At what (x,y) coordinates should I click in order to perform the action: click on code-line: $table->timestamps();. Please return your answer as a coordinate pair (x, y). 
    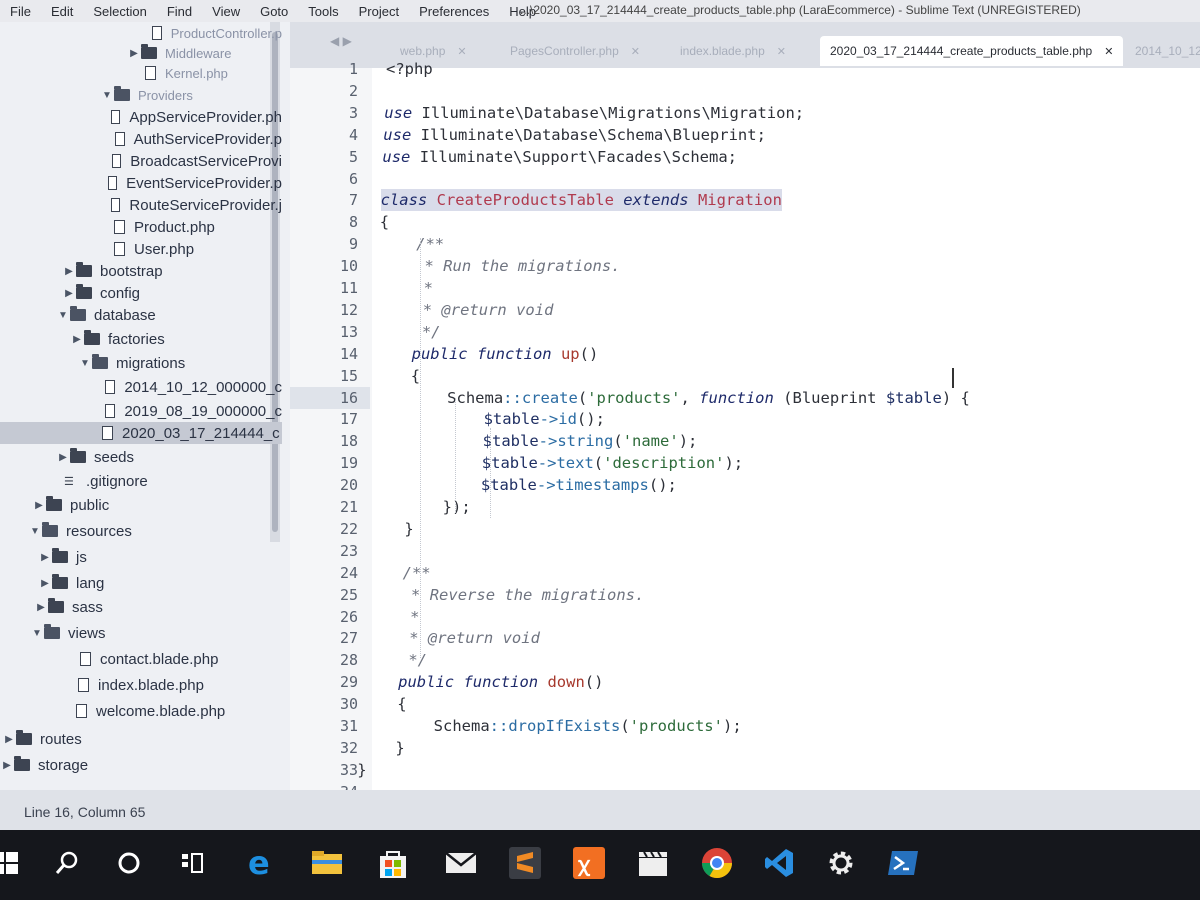
    Looking at the image, I should click on (523, 485).